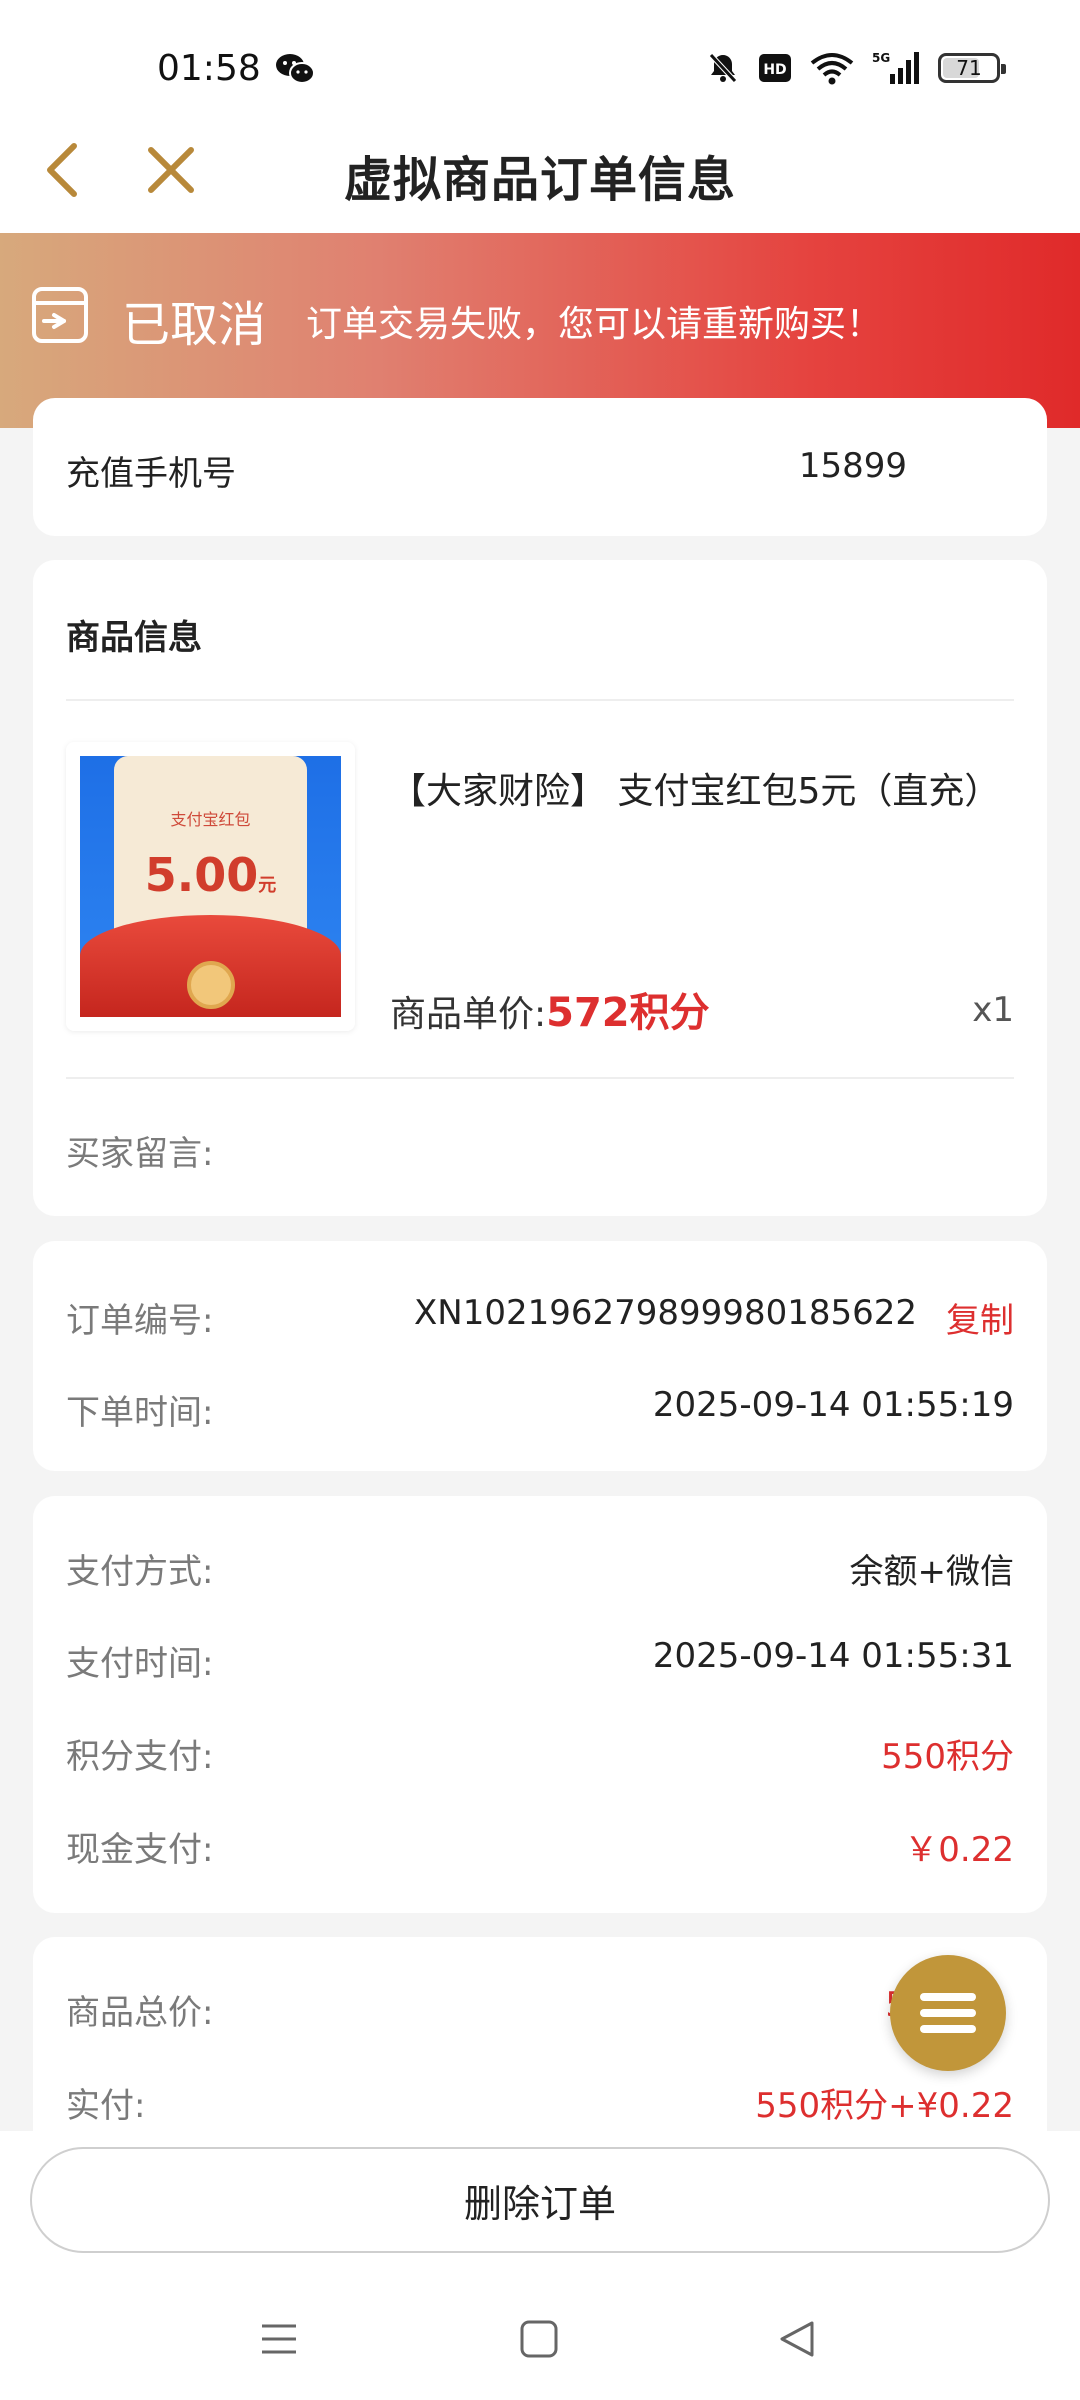 The width and height of the screenshot is (1080, 2400). What do you see at coordinates (695, 791) in the screenshot?
I see `product-name: 【大家财险】 支付宝红包5元（直充）` at bounding box center [695, 791].